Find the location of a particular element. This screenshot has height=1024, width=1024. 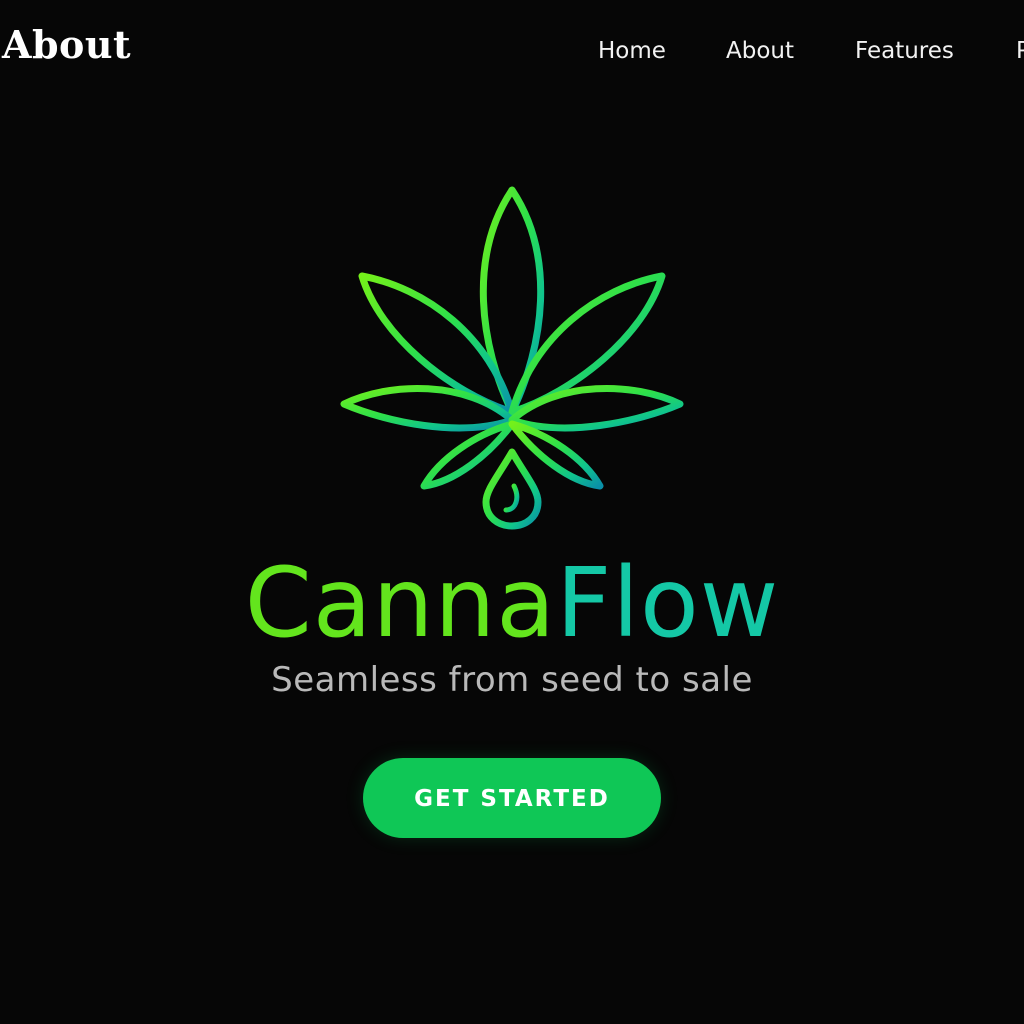

get-started-button: GET STARTED is located at coordinates (512, 798).